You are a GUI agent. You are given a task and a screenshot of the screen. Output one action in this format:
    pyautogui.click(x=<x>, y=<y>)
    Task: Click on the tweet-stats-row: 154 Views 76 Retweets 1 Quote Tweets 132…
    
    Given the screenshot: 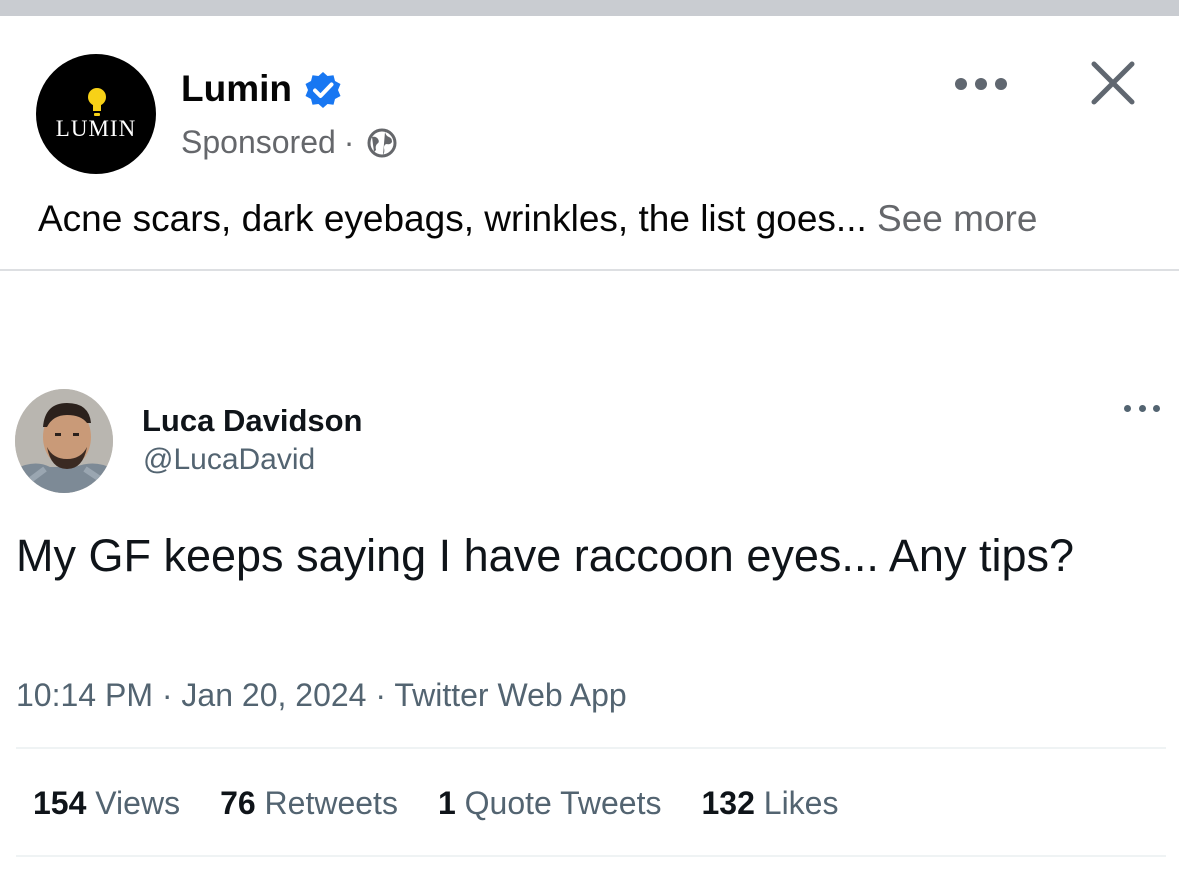 What is the action you would take?
    pyautogui.click(x=455, y=803)
    